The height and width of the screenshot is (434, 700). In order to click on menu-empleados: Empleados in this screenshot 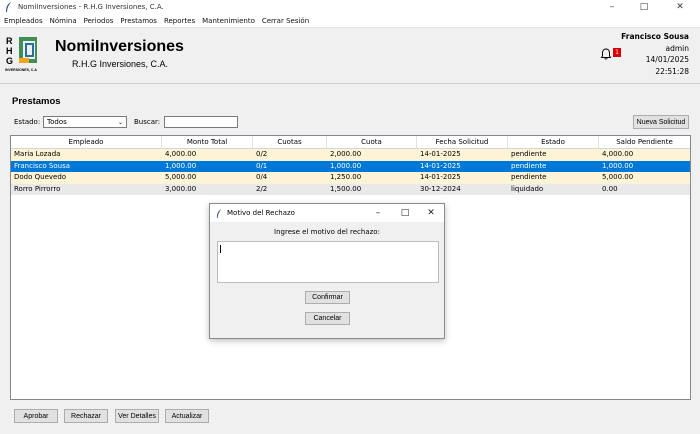, I will do `click(23, 21)`.